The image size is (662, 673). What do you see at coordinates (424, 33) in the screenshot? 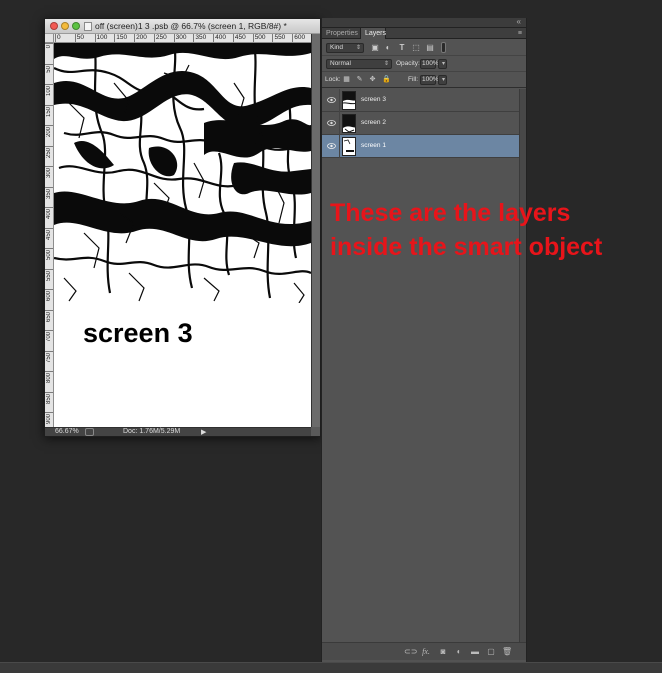
I see `panel-tab-bar: Properties Layers ≡` at bounding box center [424, 33].